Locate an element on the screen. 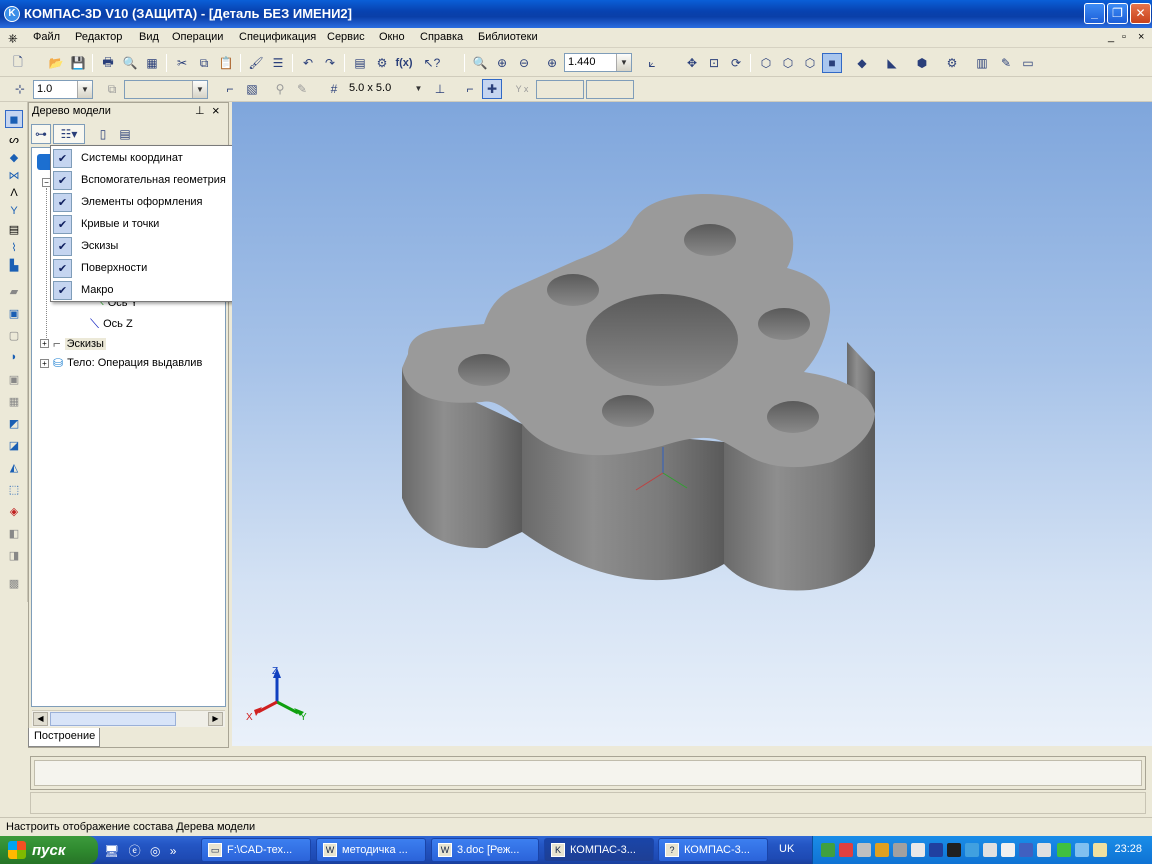 This screenshot has width=1152, height=864. section-op-icon: ◈ is located at coordinates (14, 511).